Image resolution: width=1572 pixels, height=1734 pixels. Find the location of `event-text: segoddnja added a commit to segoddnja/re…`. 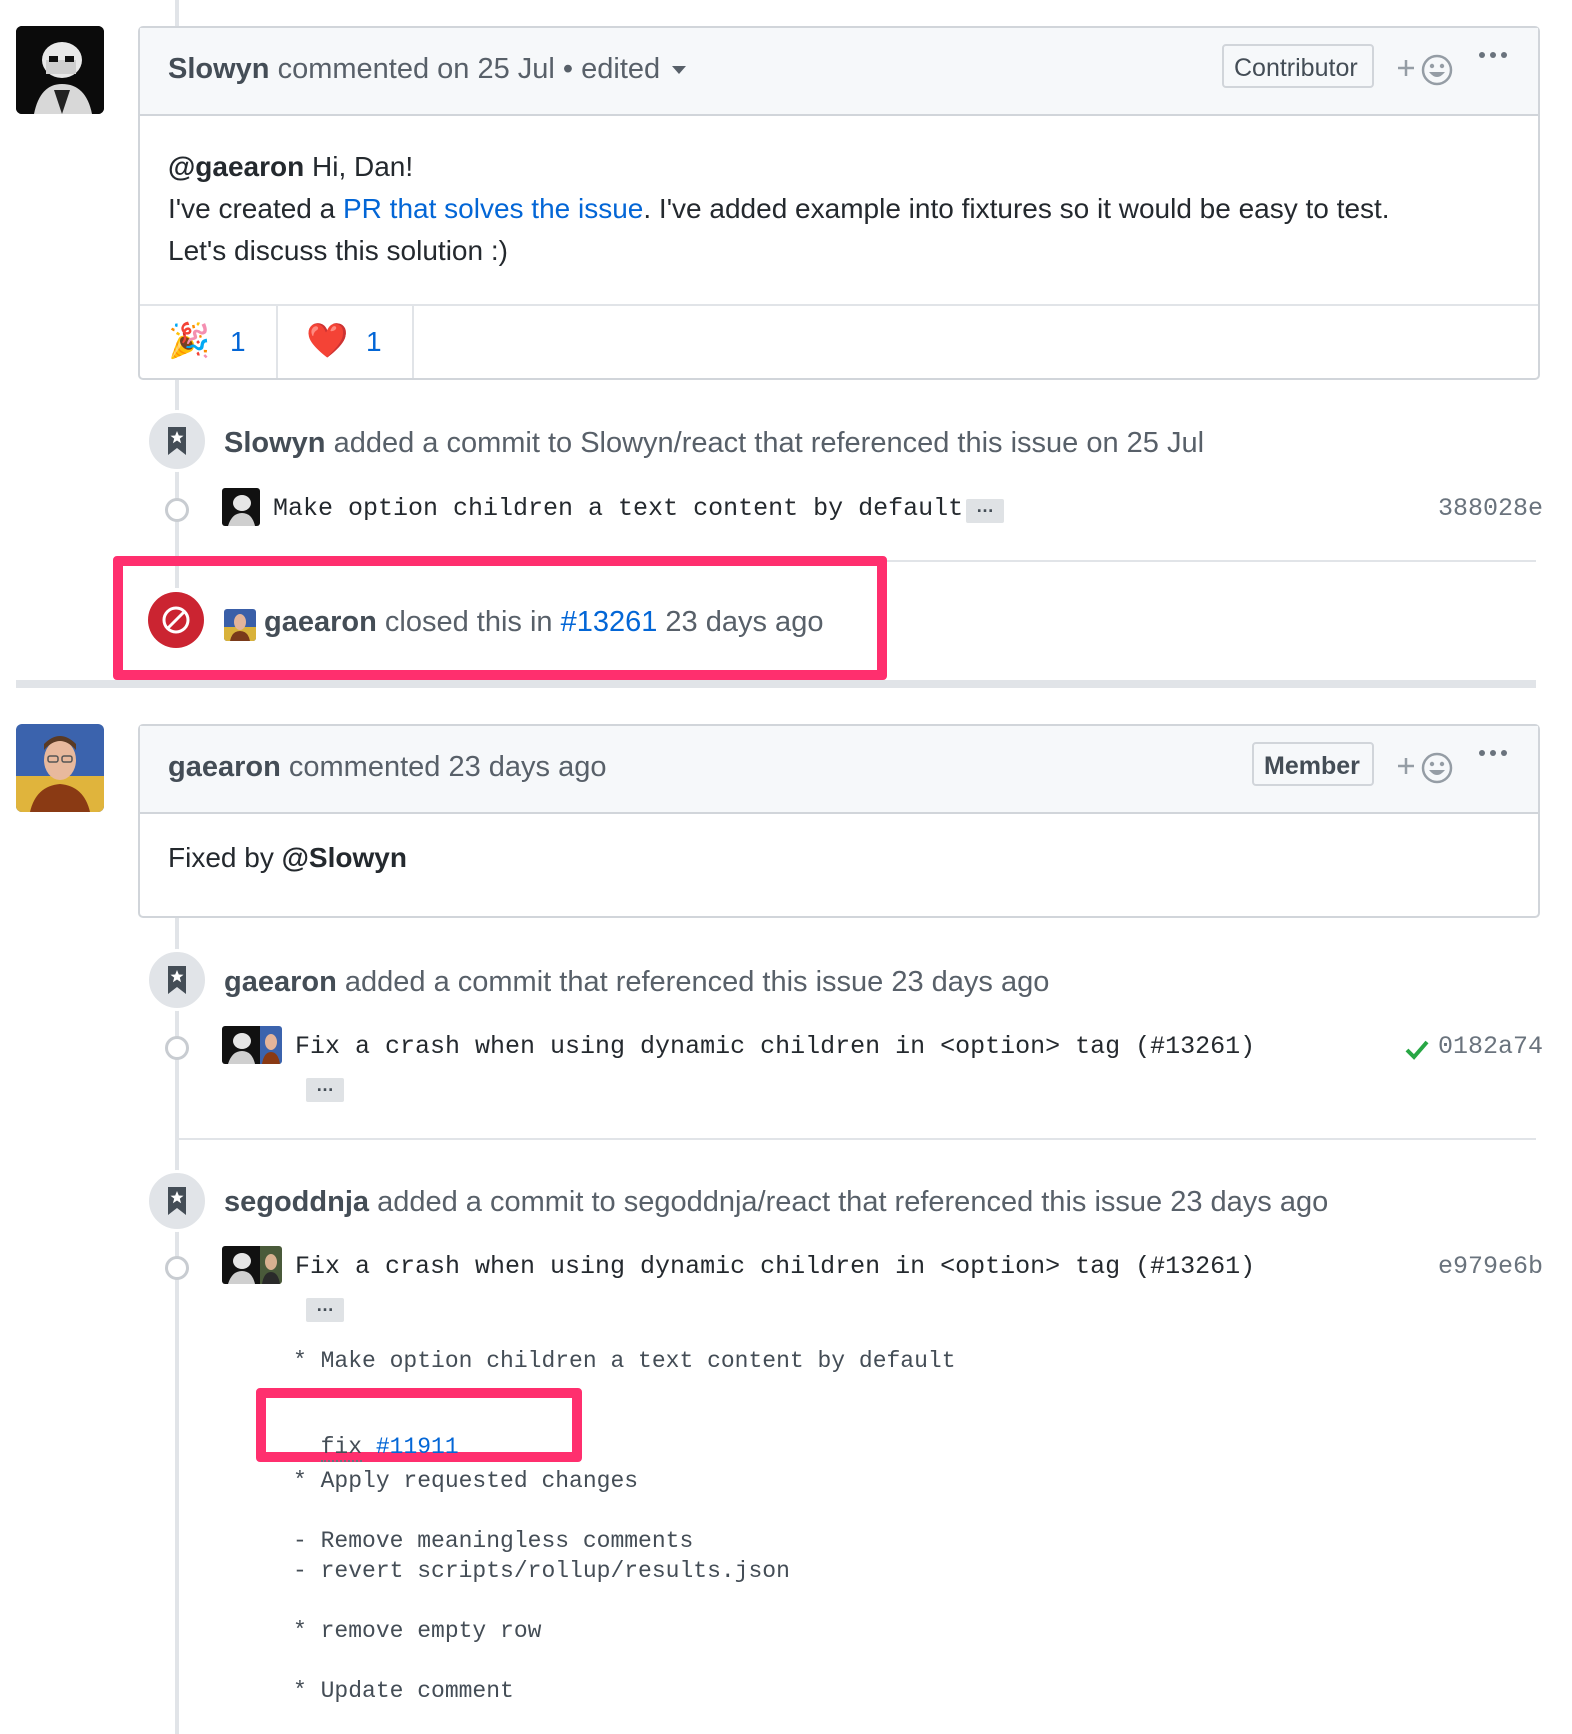

event-text: segoddnja added a commit to segoddnja/re… is located at coordinates (776, 1202).